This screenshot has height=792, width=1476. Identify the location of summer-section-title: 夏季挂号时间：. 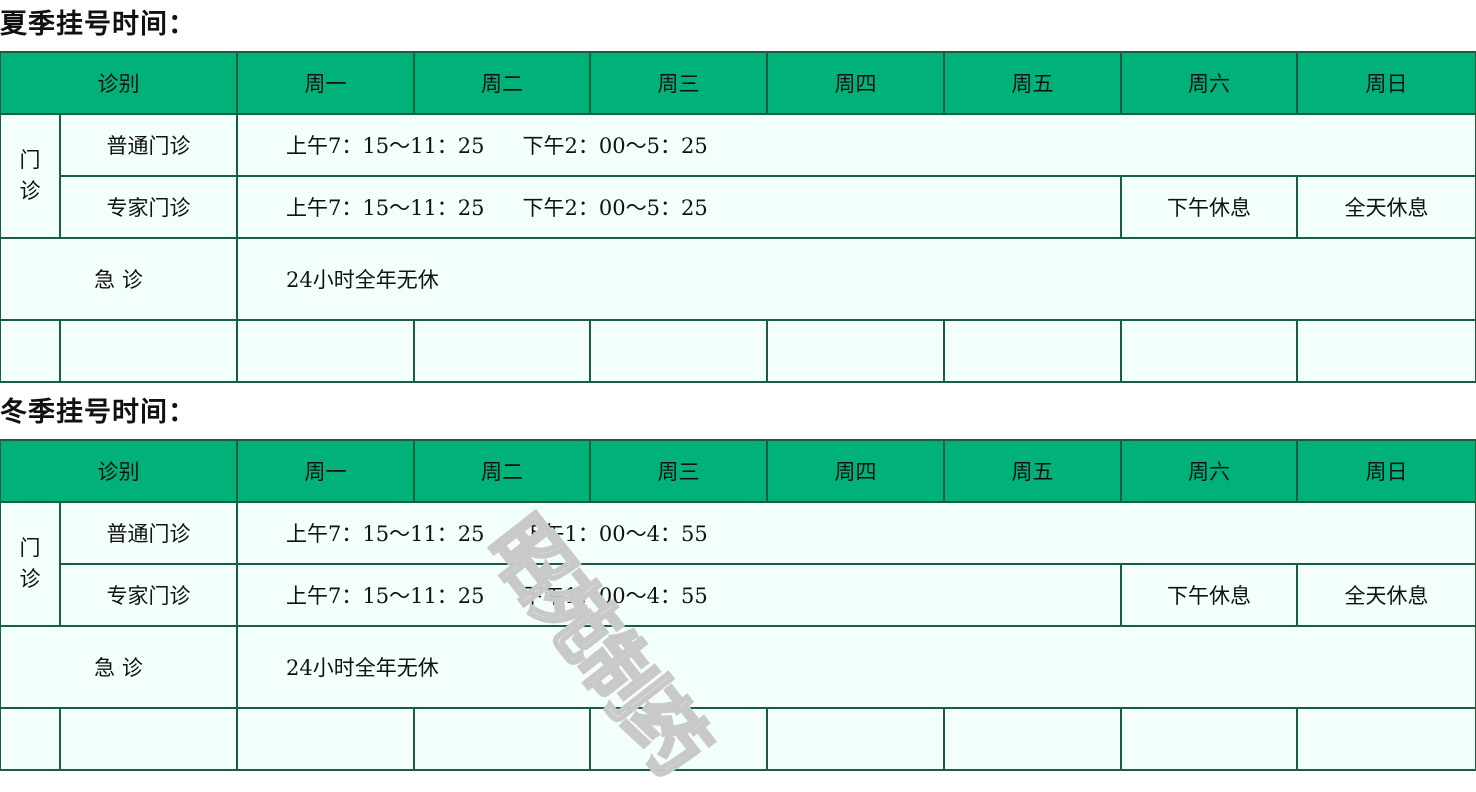
(98, 24).